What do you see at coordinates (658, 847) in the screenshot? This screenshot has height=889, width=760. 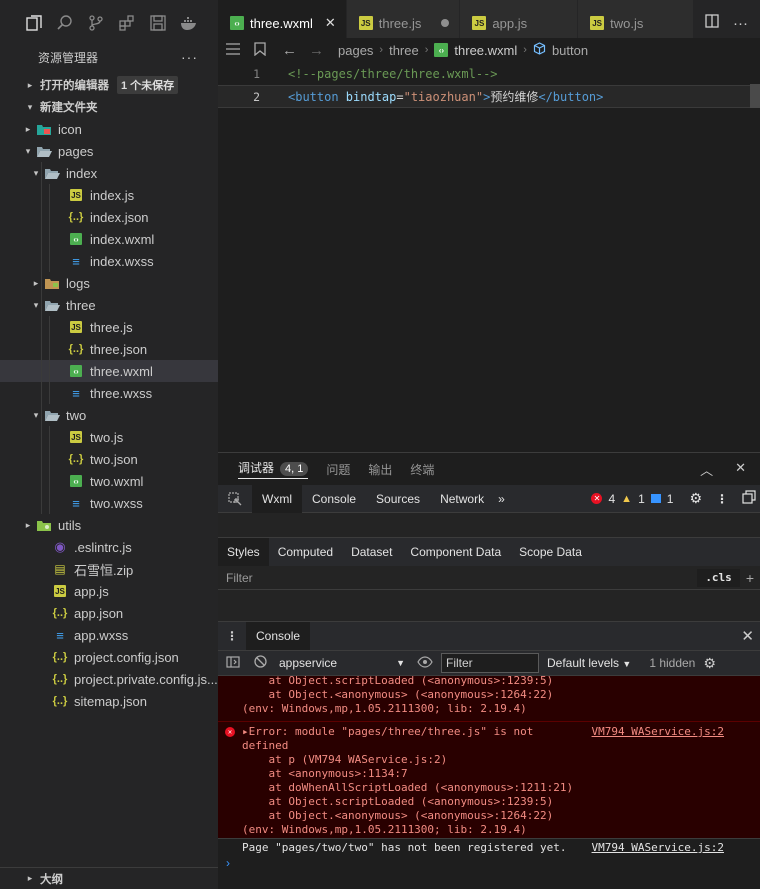 I see `warning-source-link: VM794 WAService.js:2` at bounding box center [658, 847].